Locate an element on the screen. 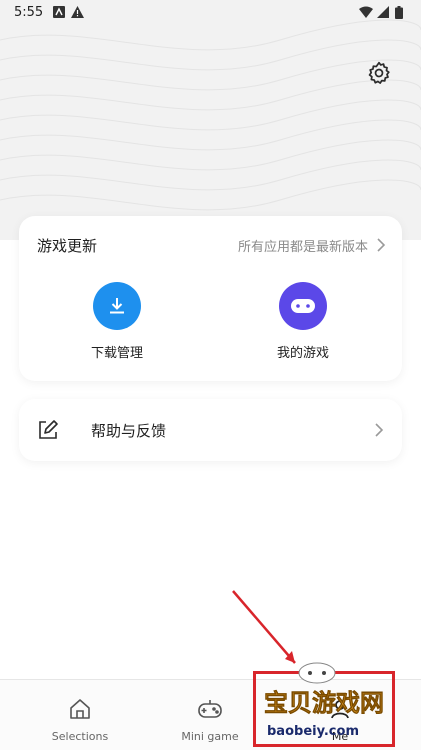  nav-label-mini-game: Mini game is located at coordinates (210, 736).